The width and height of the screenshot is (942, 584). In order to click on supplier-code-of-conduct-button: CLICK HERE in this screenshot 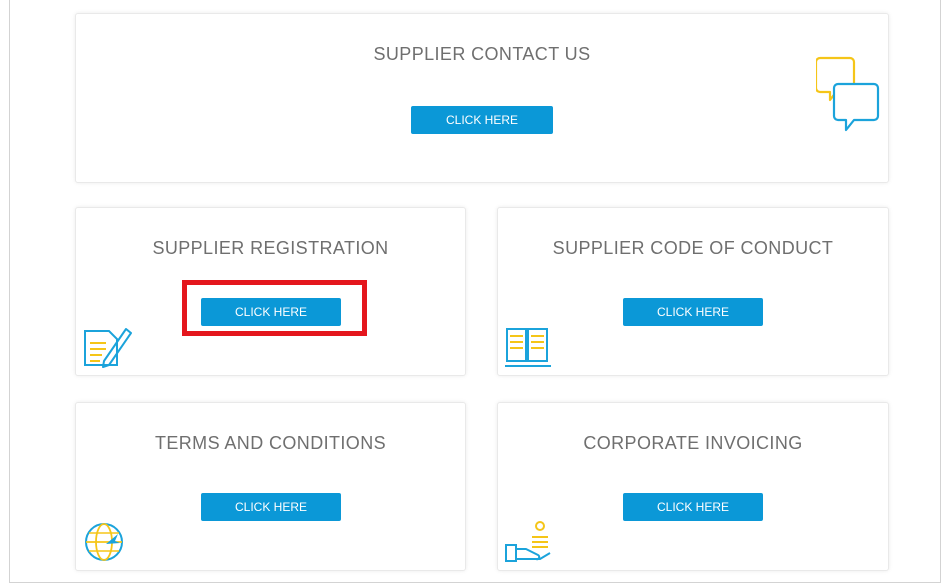, I will do `click(693, 312)`.